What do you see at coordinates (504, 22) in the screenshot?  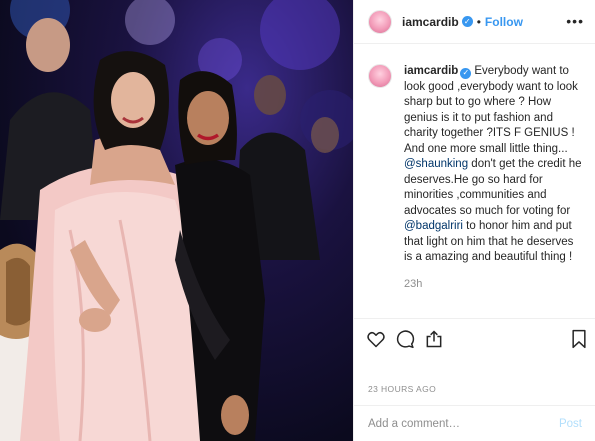 I see `follow-button: Follow` at bounding box center [504, 22].